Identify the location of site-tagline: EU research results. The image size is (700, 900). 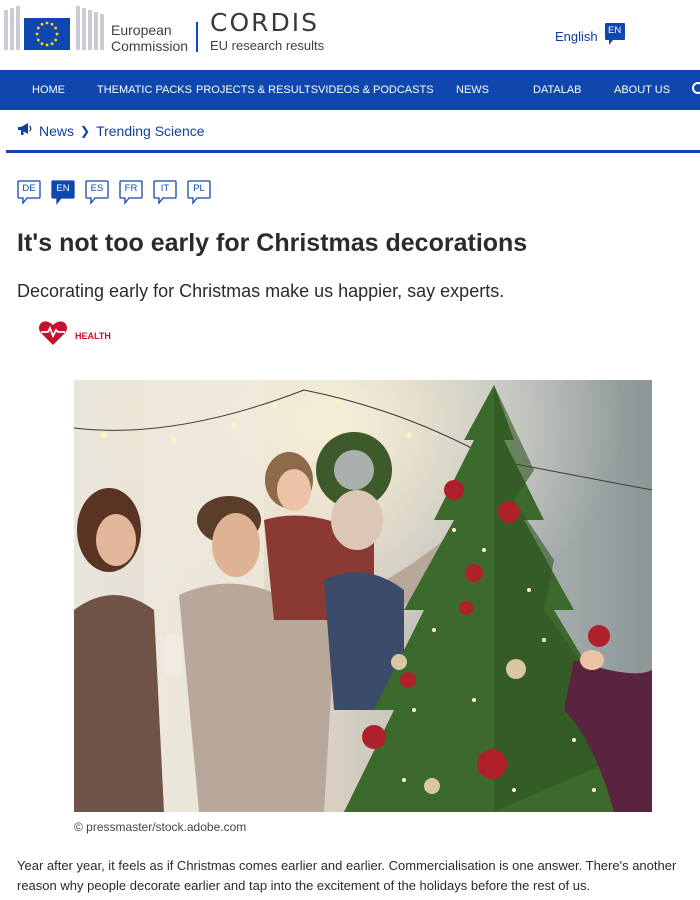
(267, 45).